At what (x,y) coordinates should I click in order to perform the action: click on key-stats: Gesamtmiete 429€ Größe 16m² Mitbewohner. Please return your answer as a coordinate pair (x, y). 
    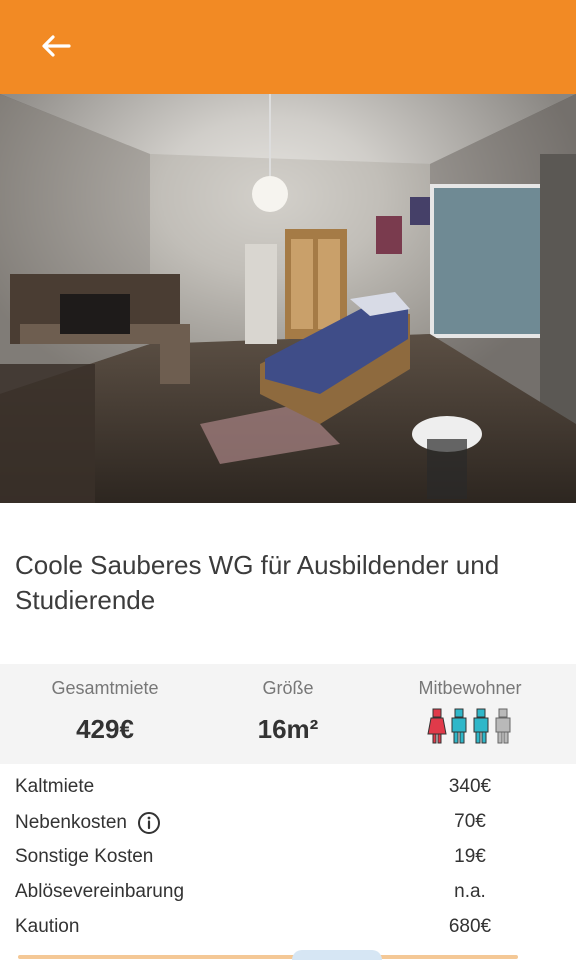
    Looking at the image, I should click on (288, 714).